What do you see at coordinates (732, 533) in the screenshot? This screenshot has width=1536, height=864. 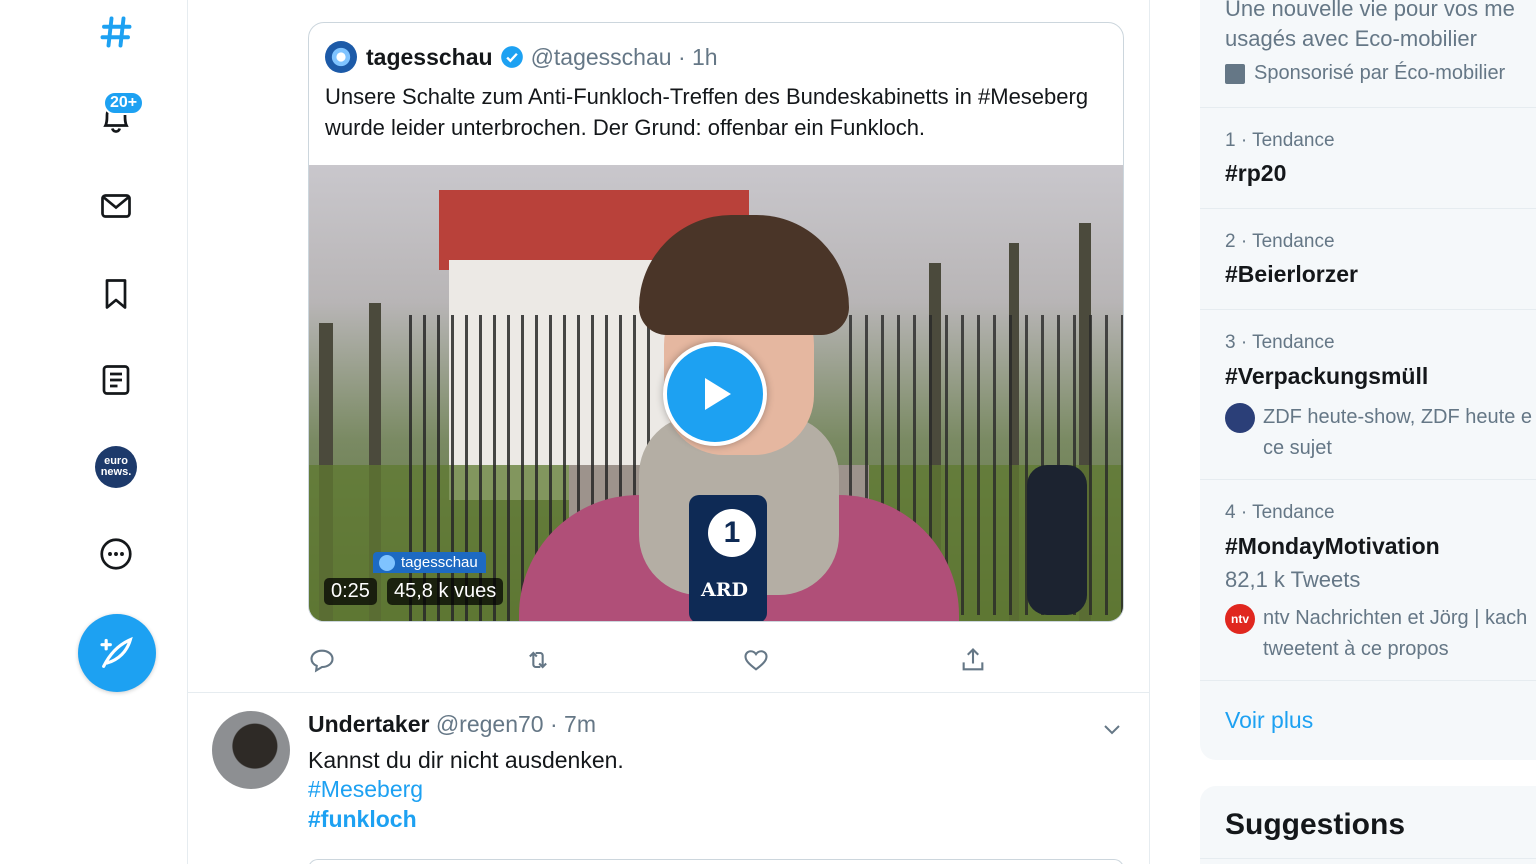 I see `ard-one-logo: 1` at bounding box center [732, 533].